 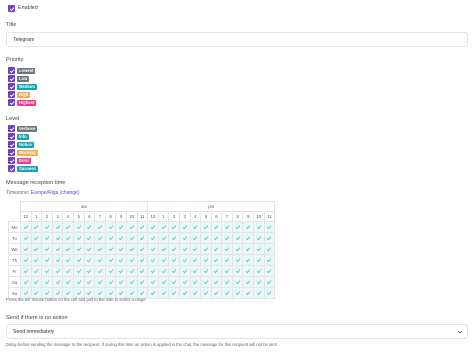 What do you see at coordinates (11, 8) in the screenshot?
I see `enabled-checkbox` at bounding box center [11, 8].